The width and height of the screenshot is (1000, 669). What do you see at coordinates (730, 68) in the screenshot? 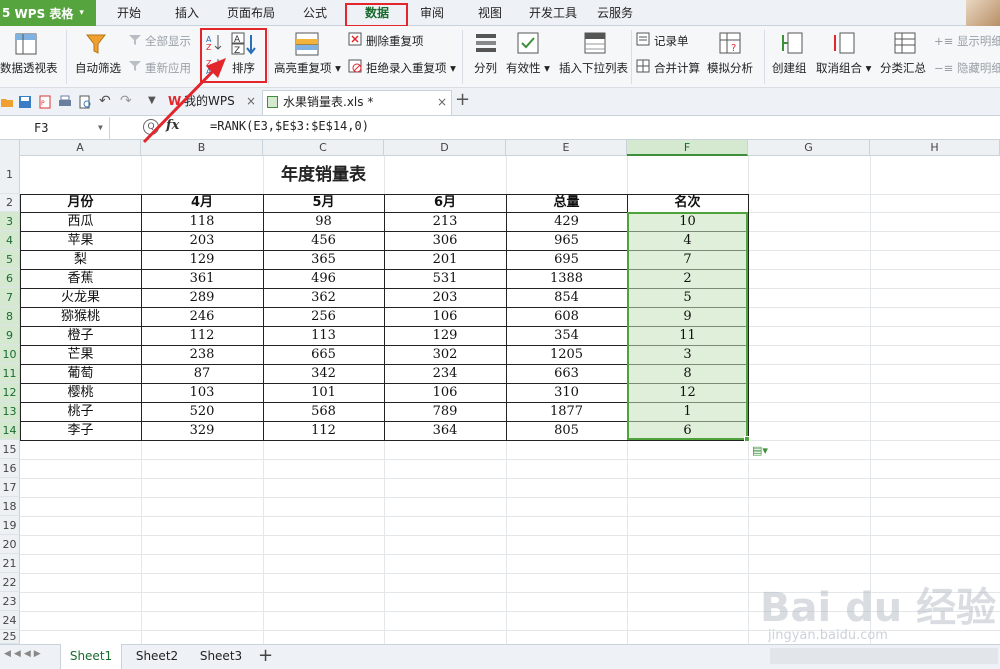
I see `what-if-button: 模拟分析` at bounding box center [730, 68].